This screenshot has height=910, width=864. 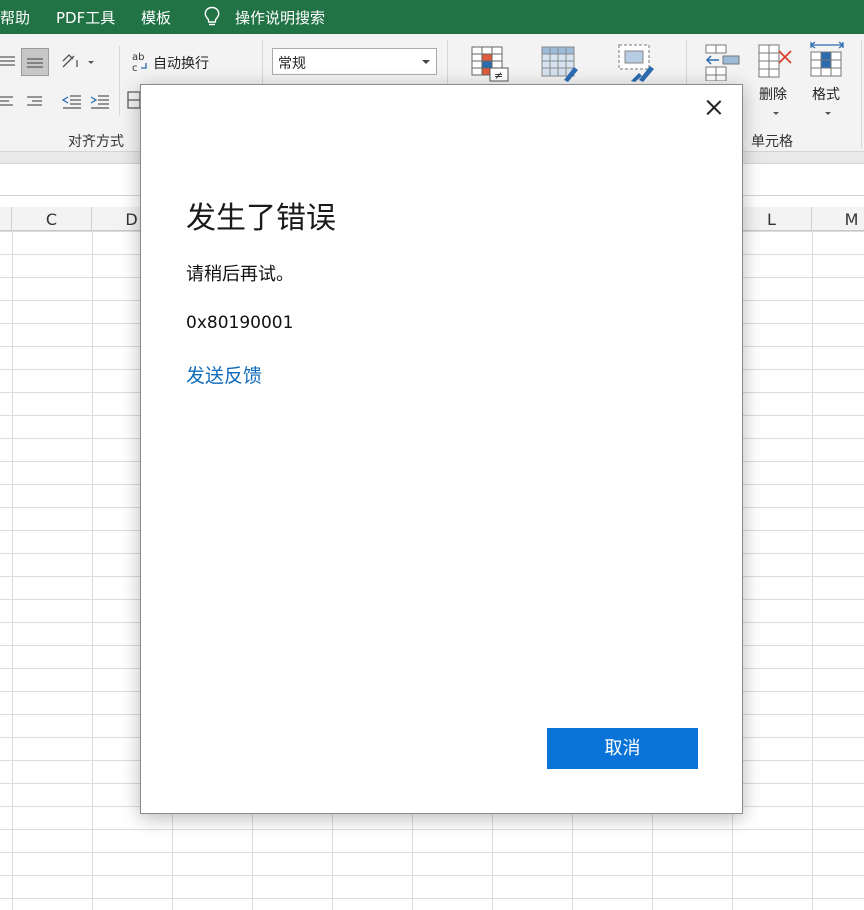 What do you see at coordinates (9, 61) in the screenshot?
I see `align-top-icon` at bounding box center [9, 61].